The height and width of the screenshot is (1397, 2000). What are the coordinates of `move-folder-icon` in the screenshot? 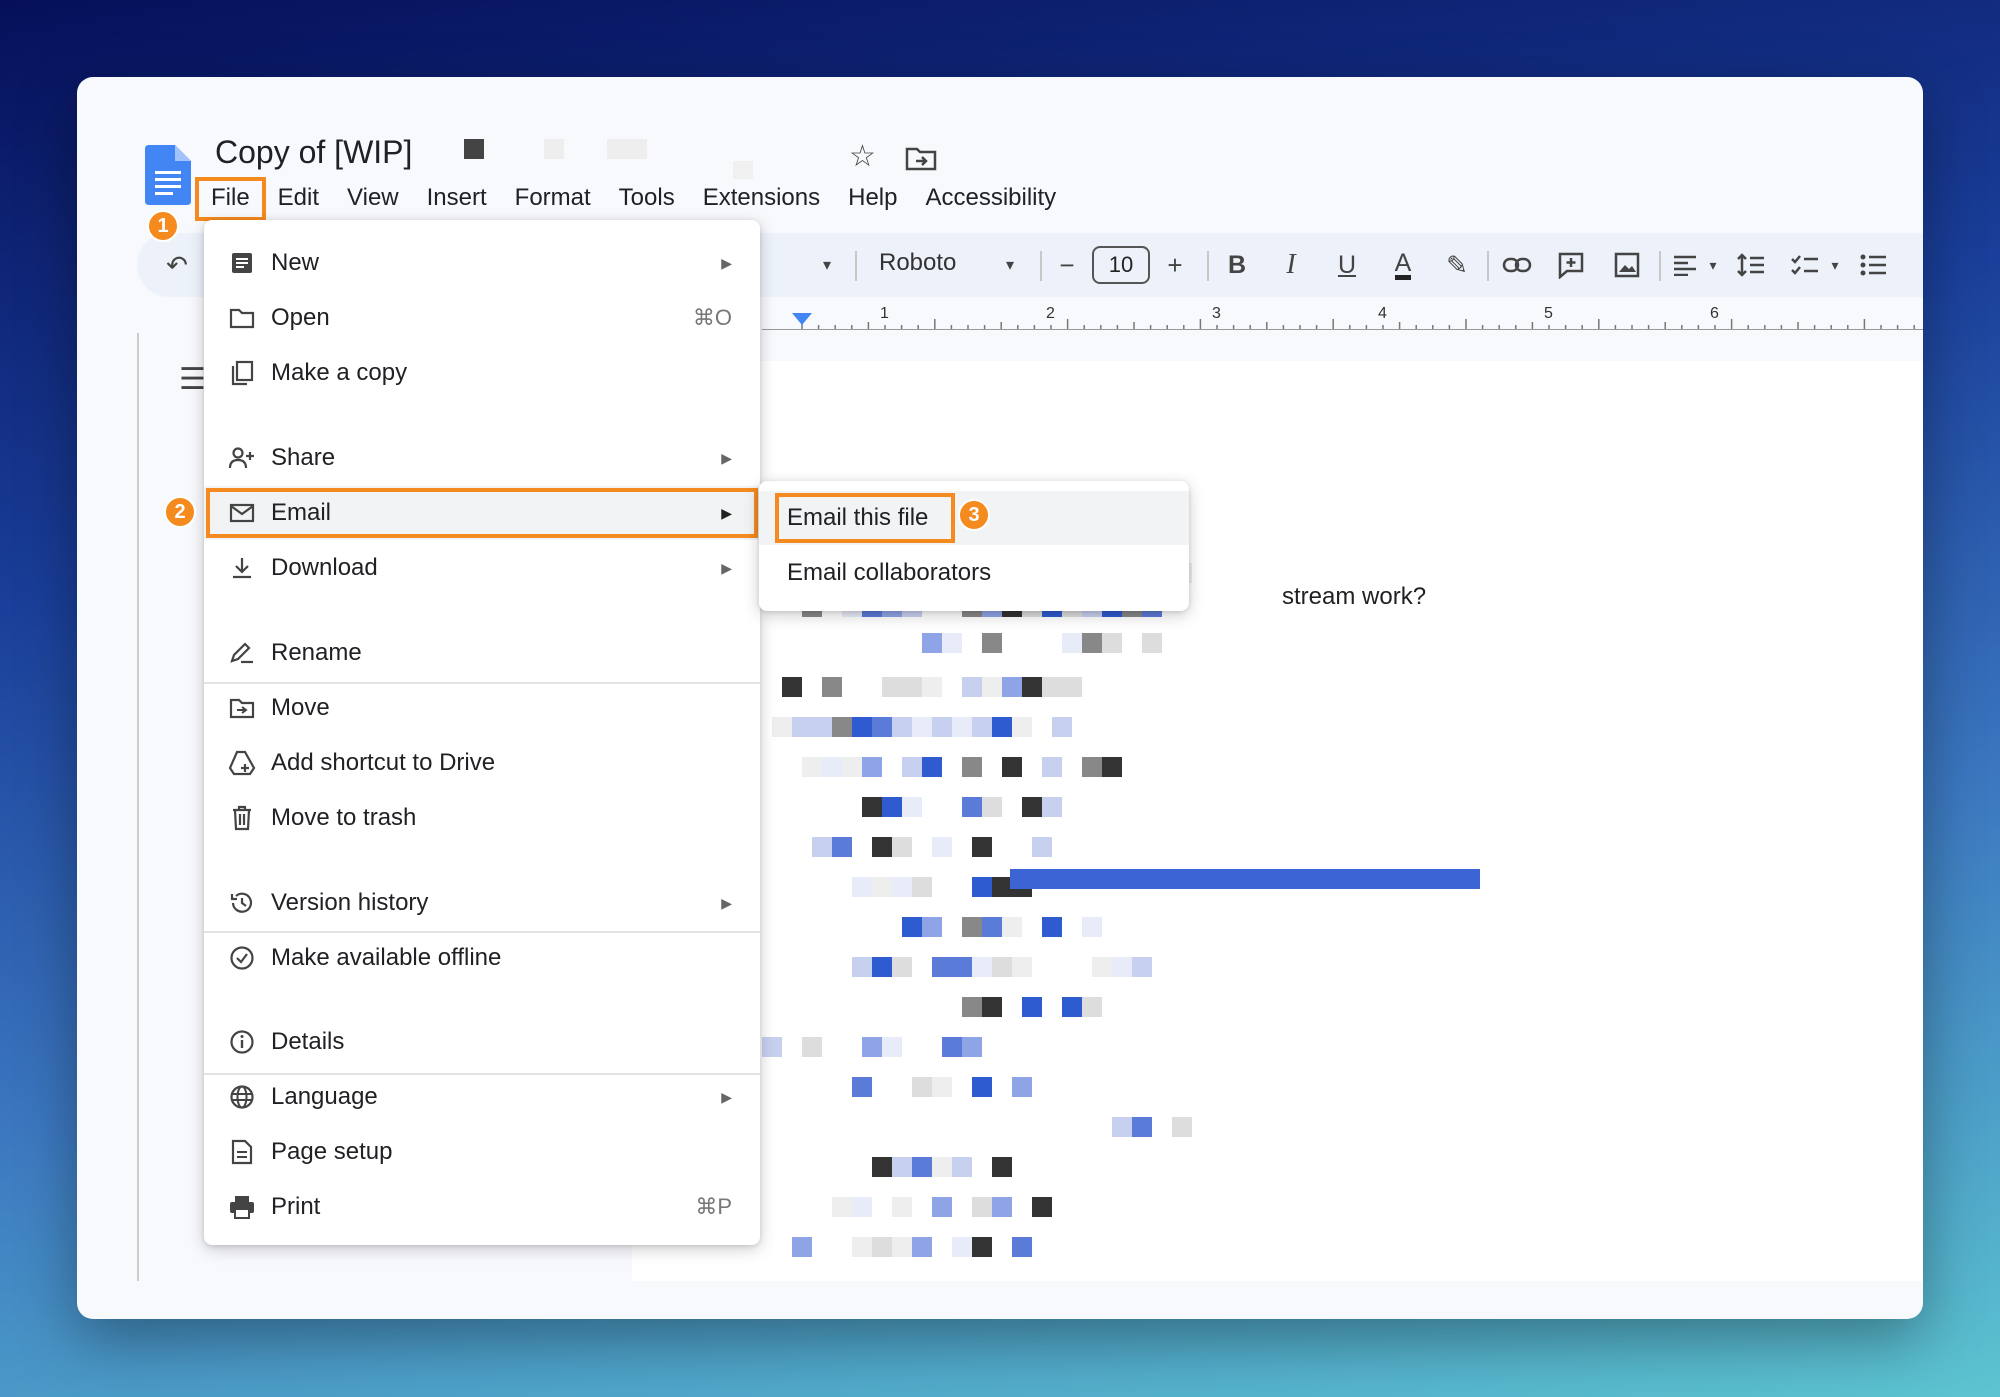 It's located at (921, 158).